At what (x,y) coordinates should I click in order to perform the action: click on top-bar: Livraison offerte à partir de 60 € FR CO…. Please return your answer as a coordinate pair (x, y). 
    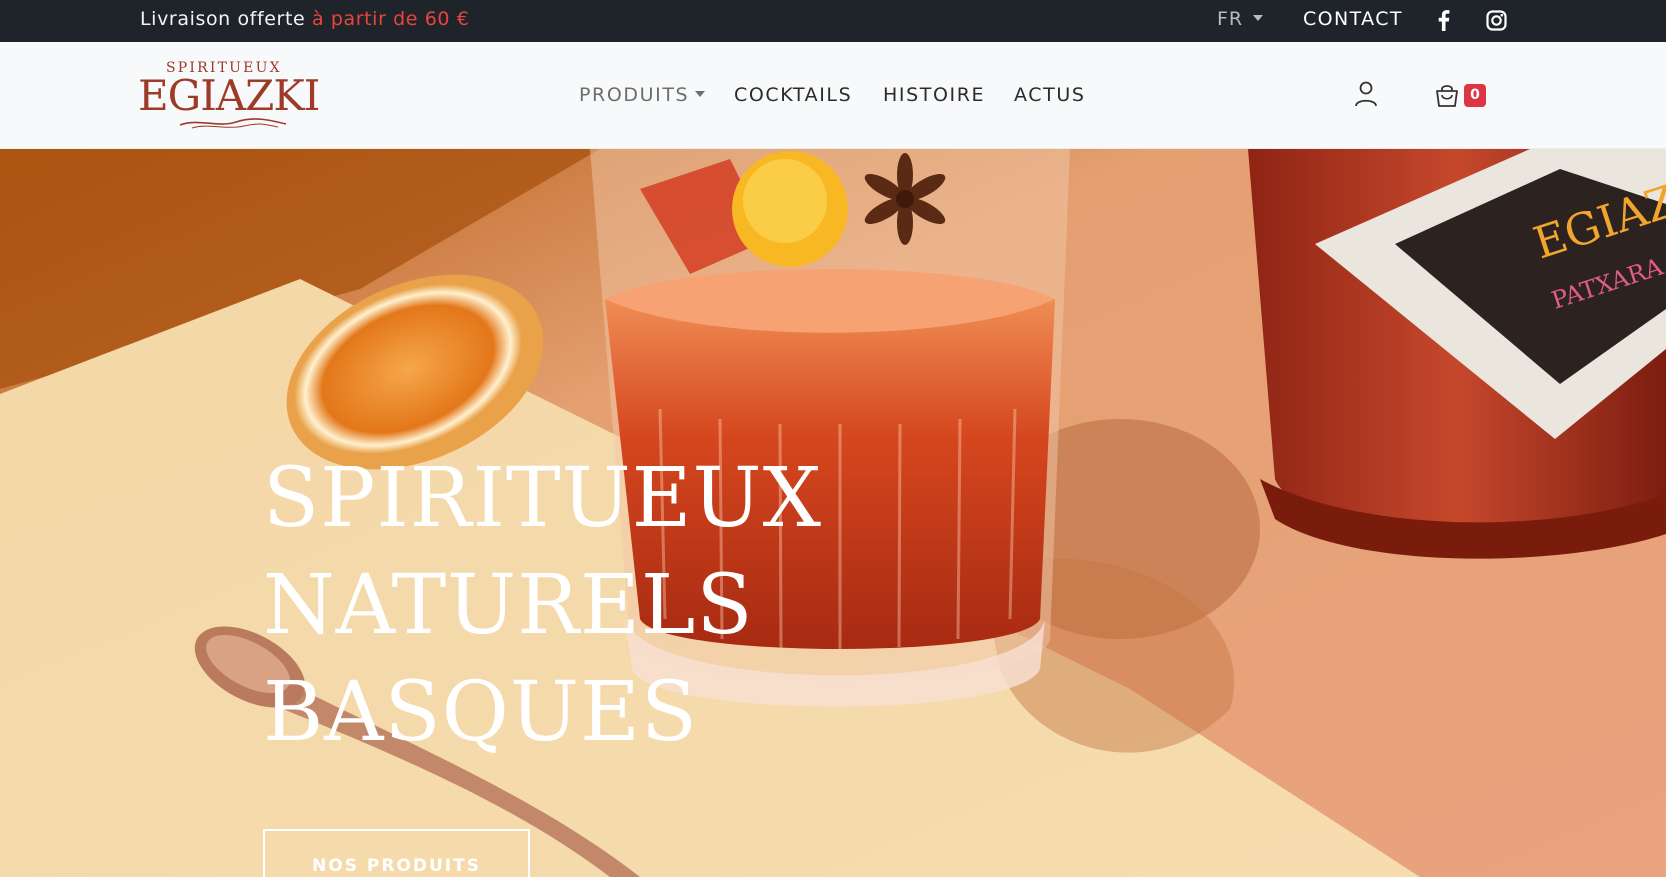
    Looking at the image, I should click on (833, 21).